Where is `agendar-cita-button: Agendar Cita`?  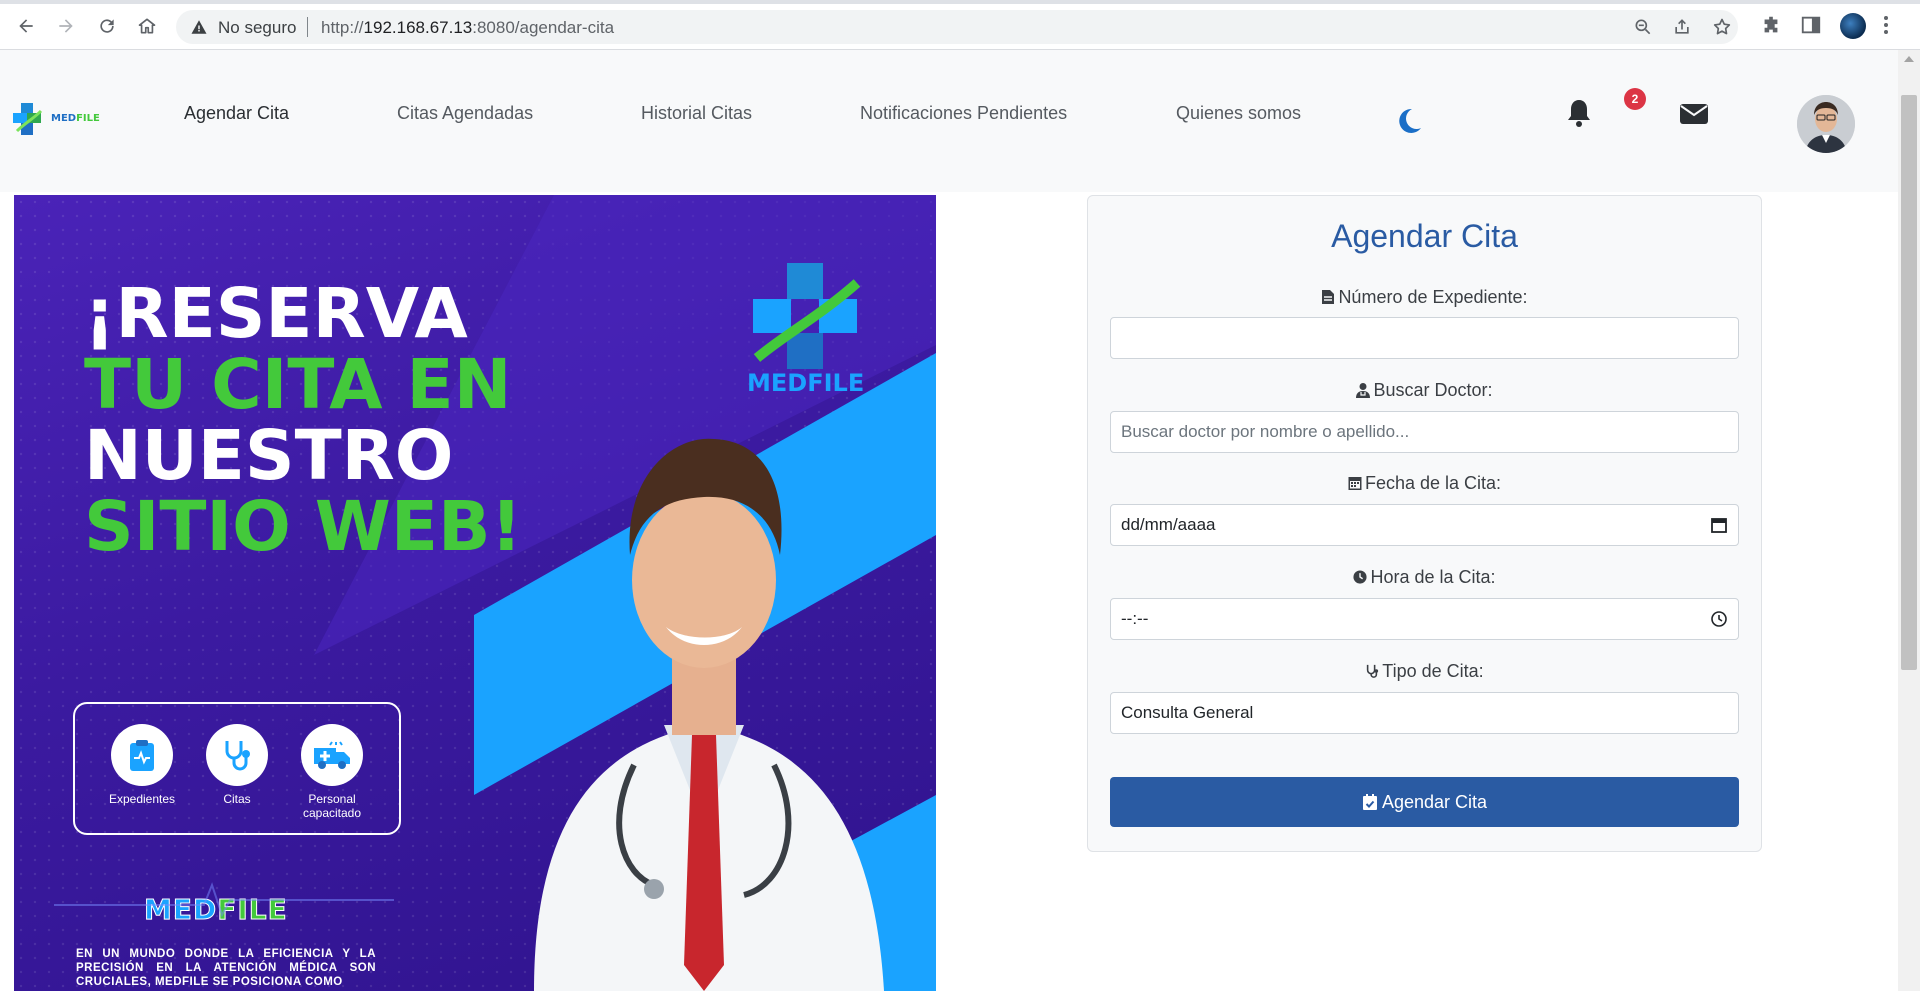
agendar-cita-button: Agendar Cita is located at coordinates (1424, 802).